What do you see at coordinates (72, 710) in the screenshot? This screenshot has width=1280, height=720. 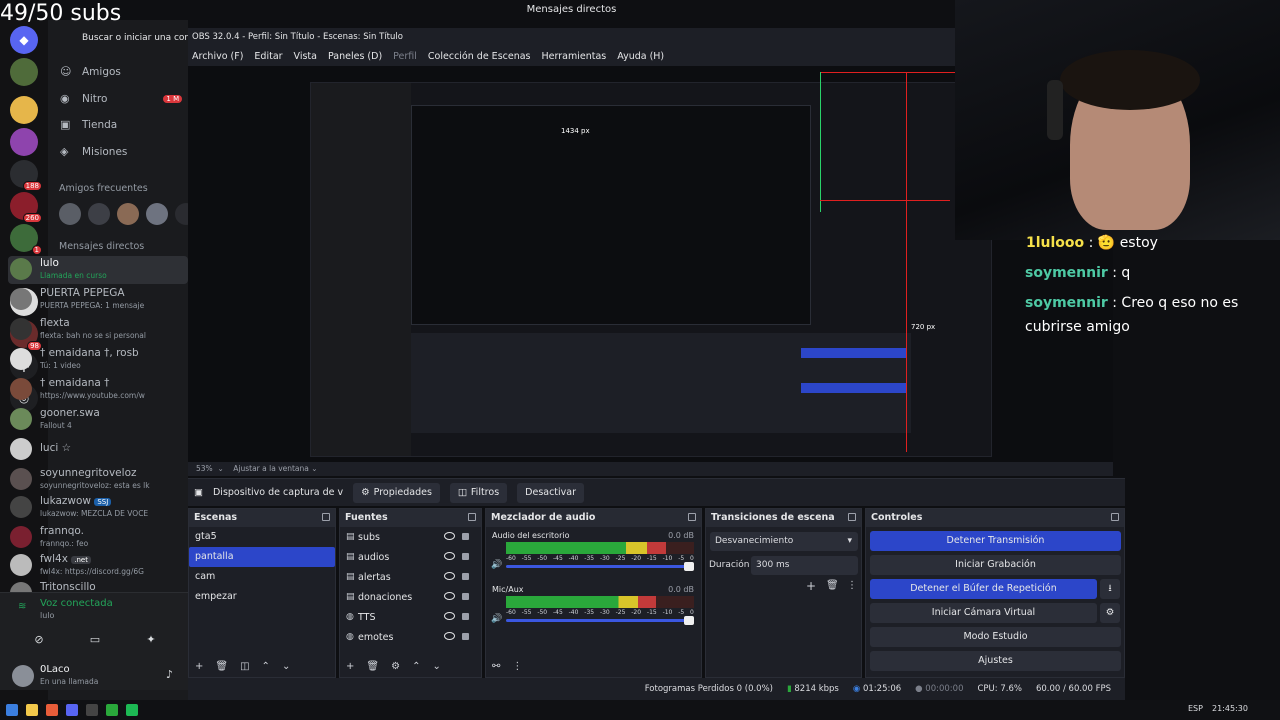 I see `discord-icon` at bounding box center [72, 710].